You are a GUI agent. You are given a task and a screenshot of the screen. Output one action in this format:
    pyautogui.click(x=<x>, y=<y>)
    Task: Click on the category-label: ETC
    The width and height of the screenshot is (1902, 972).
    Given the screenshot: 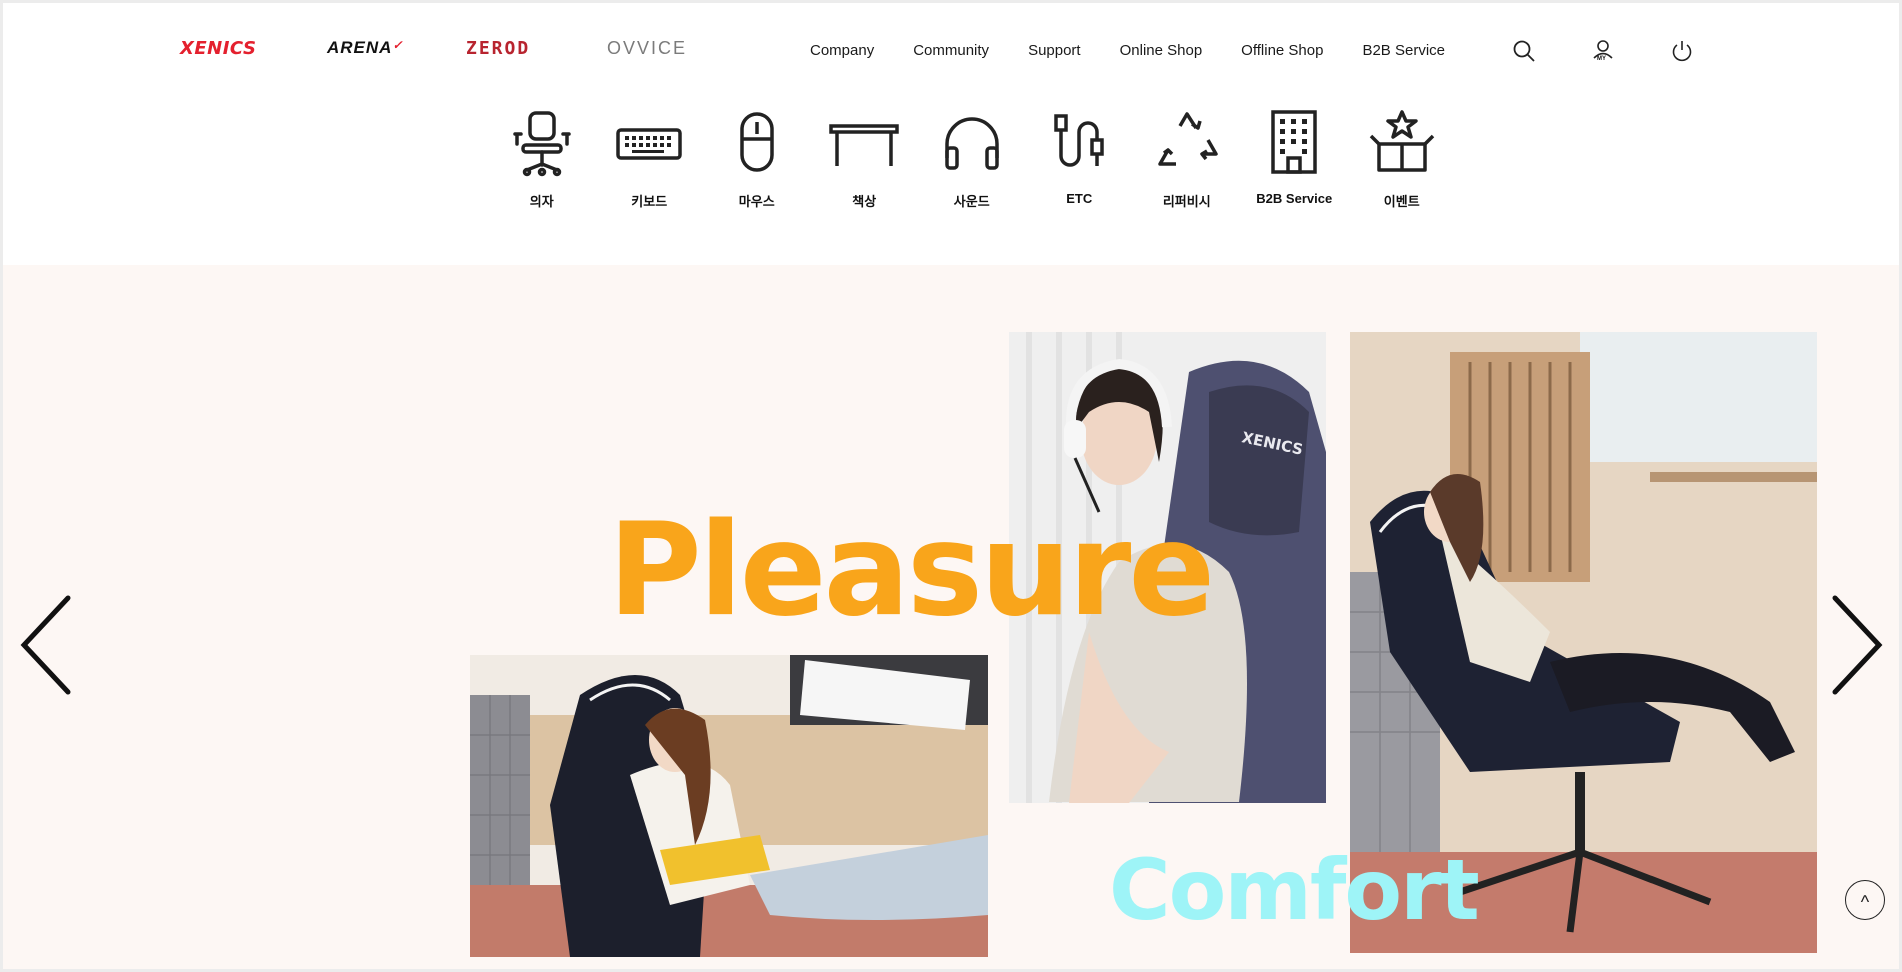 What is the action you would take?
    pyautogui.click(x=1079, y=198)
    